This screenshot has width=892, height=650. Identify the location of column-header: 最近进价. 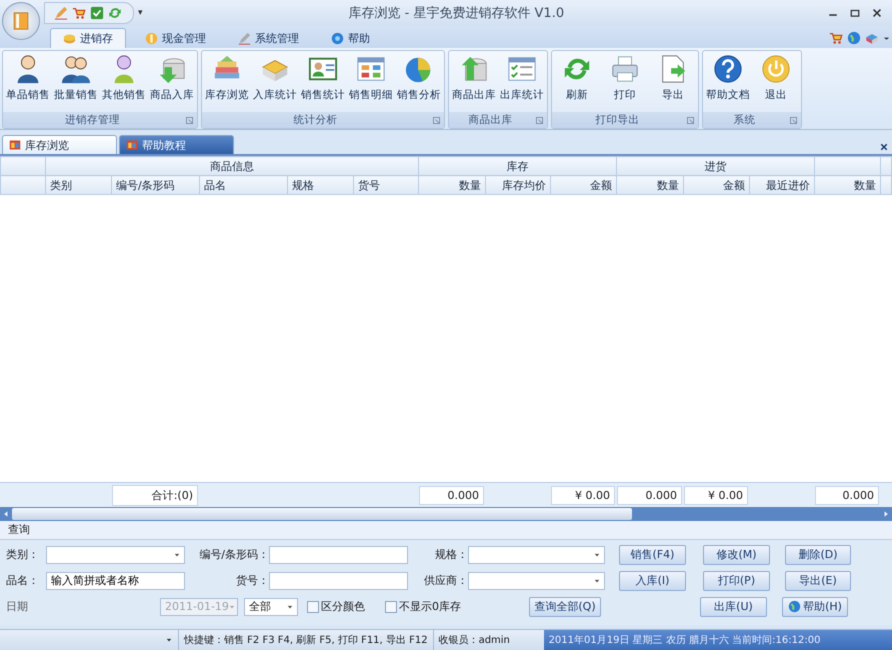
(782, 185).